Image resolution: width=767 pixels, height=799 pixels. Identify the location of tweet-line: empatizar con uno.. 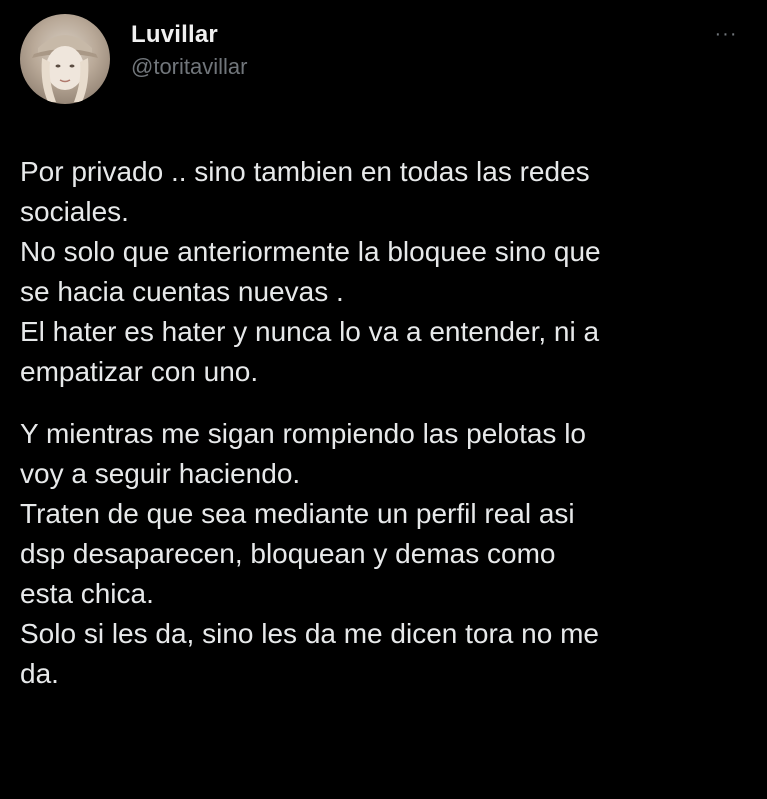
(139, 371).